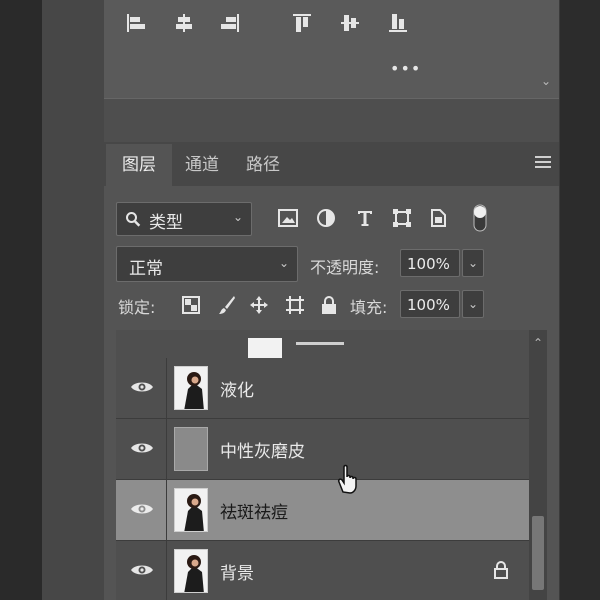 Image resolution: width=600 pixels, height=600 pixels. What do you see at coordinates (288, 218) in the screenshot?
I see `pixel-filter-icon` at bounding box center [288, 218].